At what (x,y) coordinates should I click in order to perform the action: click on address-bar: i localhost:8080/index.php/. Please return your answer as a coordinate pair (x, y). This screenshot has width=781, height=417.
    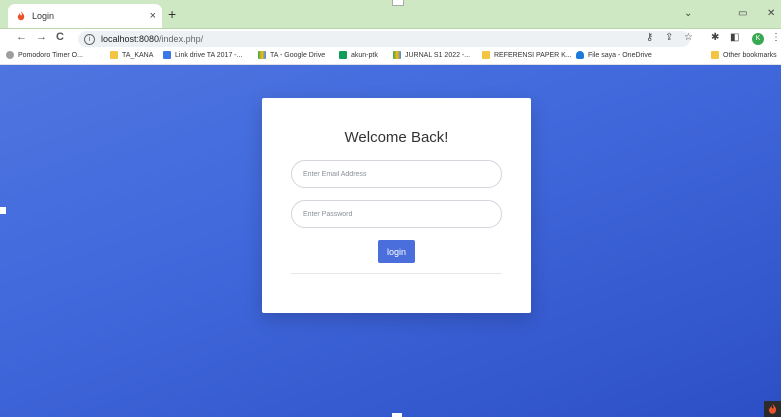
    Looking at the image, I should click on (384, 39).